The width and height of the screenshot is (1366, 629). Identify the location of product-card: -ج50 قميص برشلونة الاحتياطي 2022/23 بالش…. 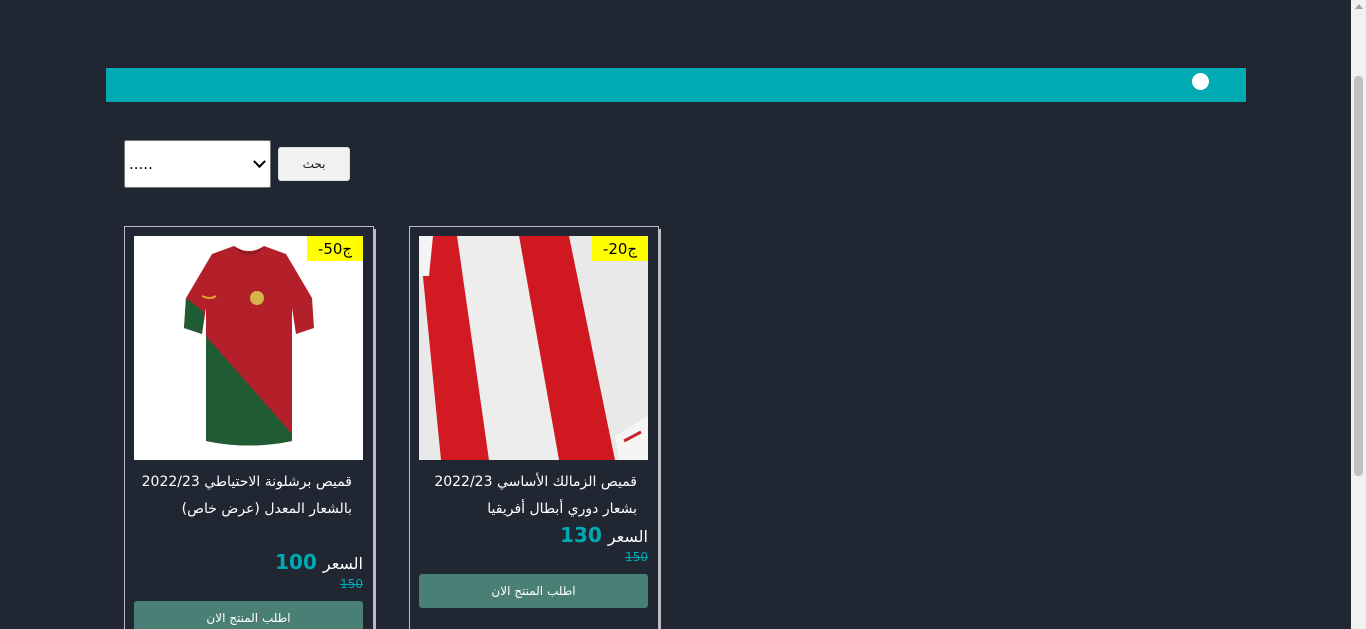
(250, 427).